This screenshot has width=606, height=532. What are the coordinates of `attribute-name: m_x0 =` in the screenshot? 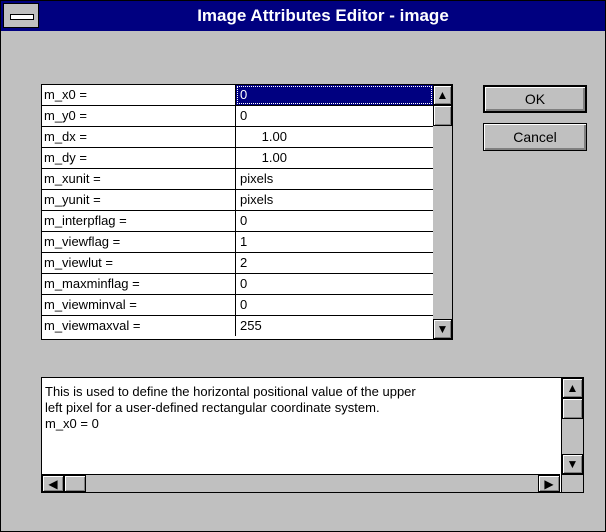 It's located at (139, 95).